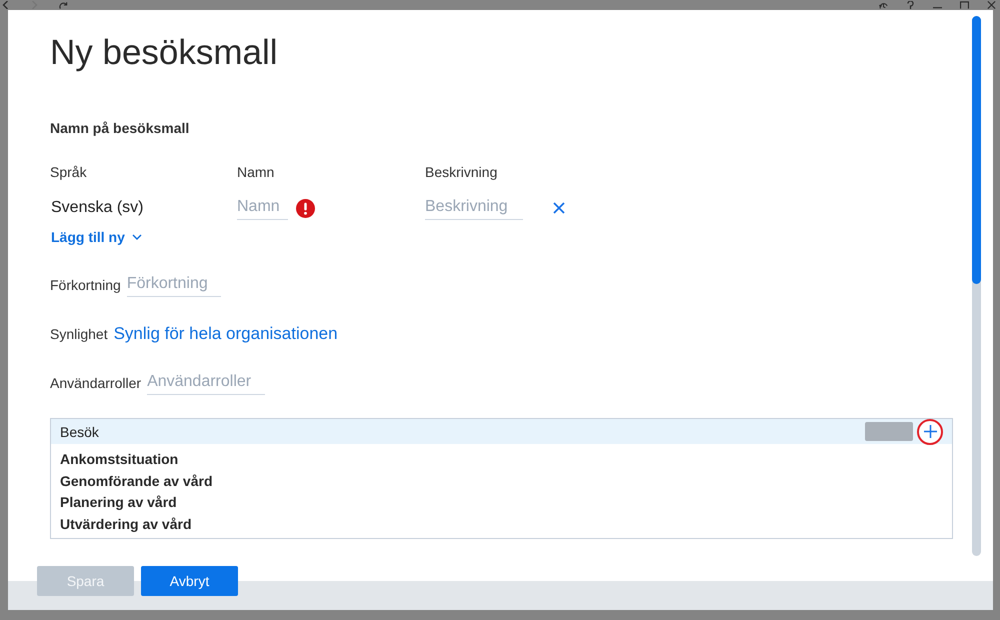 Image resolution: width=1000 pixels, height=620 pixels. I want to click on panel-title: Besök, so click(80, 432).